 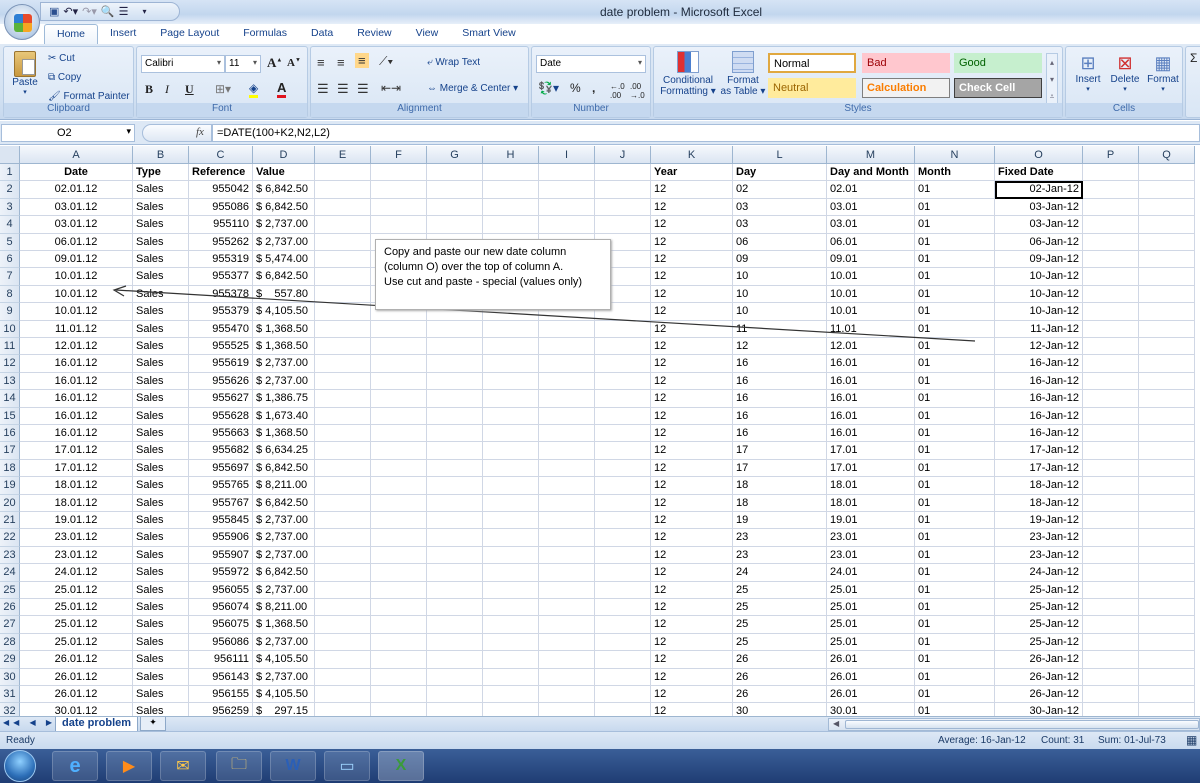 I want to click on cell-i10, so click(x=567, y=329).